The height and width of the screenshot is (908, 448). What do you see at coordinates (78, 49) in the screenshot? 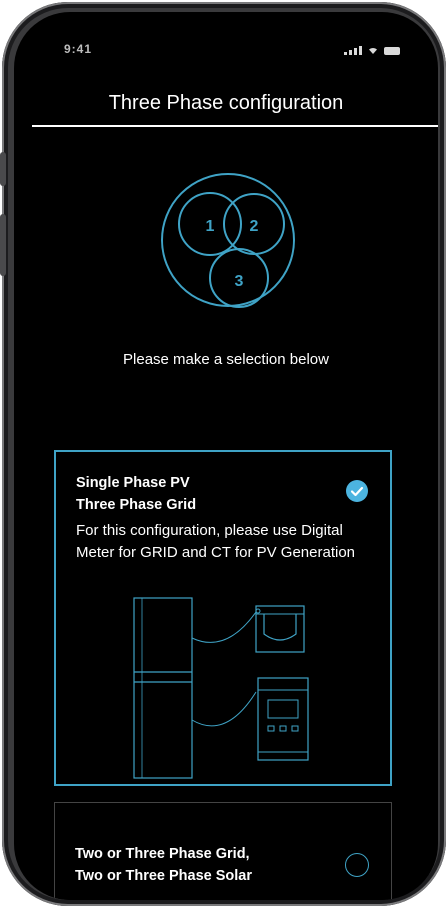
I see `status-time: 9:41` at bounding box center [78, 49].